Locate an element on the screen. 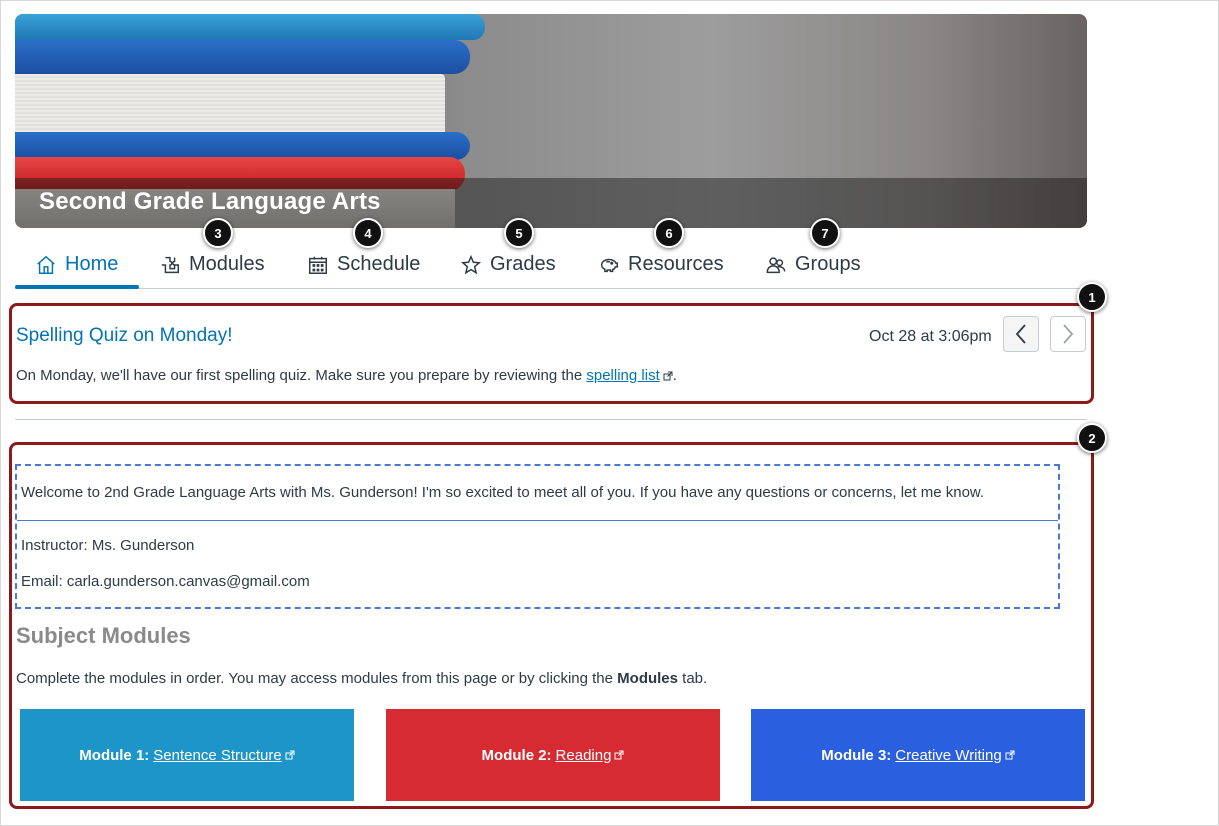 The height and width of the screenshot is (826, 1219). tab-resources: Resources is located at coordinates (661, 264).